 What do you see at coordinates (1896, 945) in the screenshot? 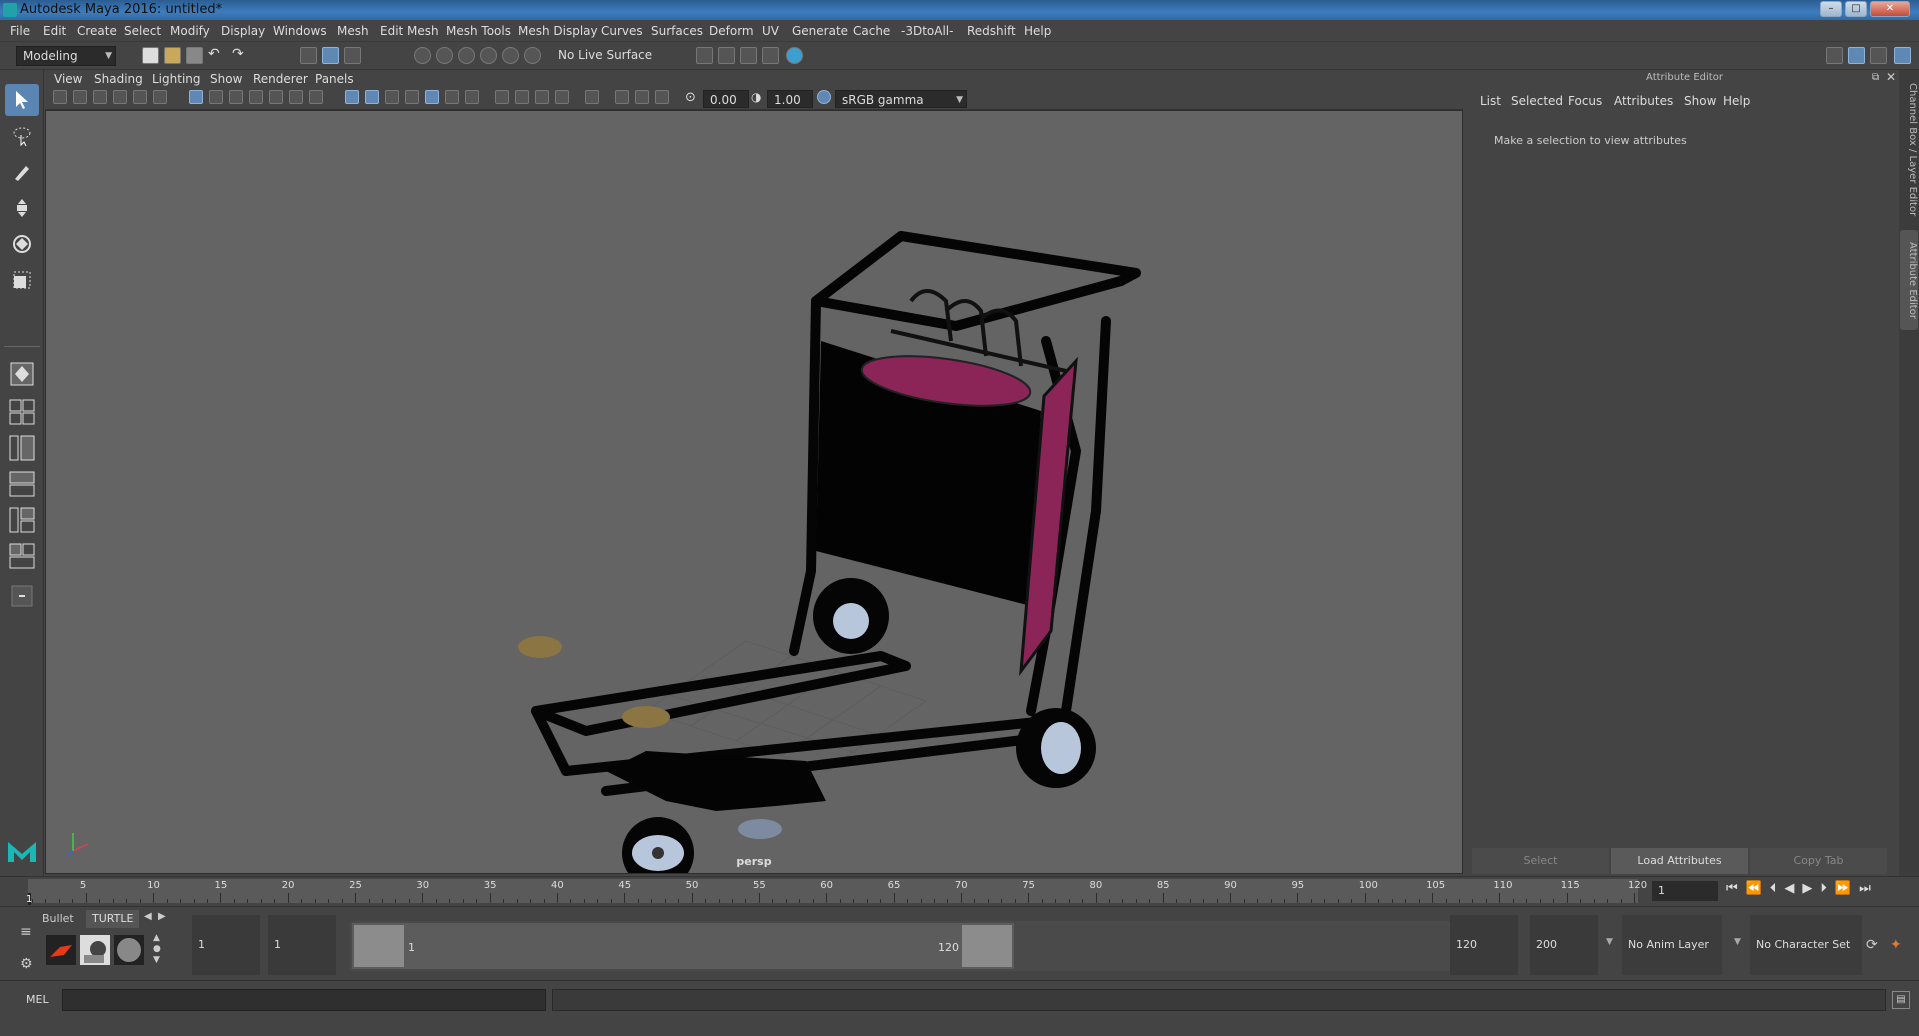
I see `animation-preferences-icon: ✦` at bounding box center [1896, 945].